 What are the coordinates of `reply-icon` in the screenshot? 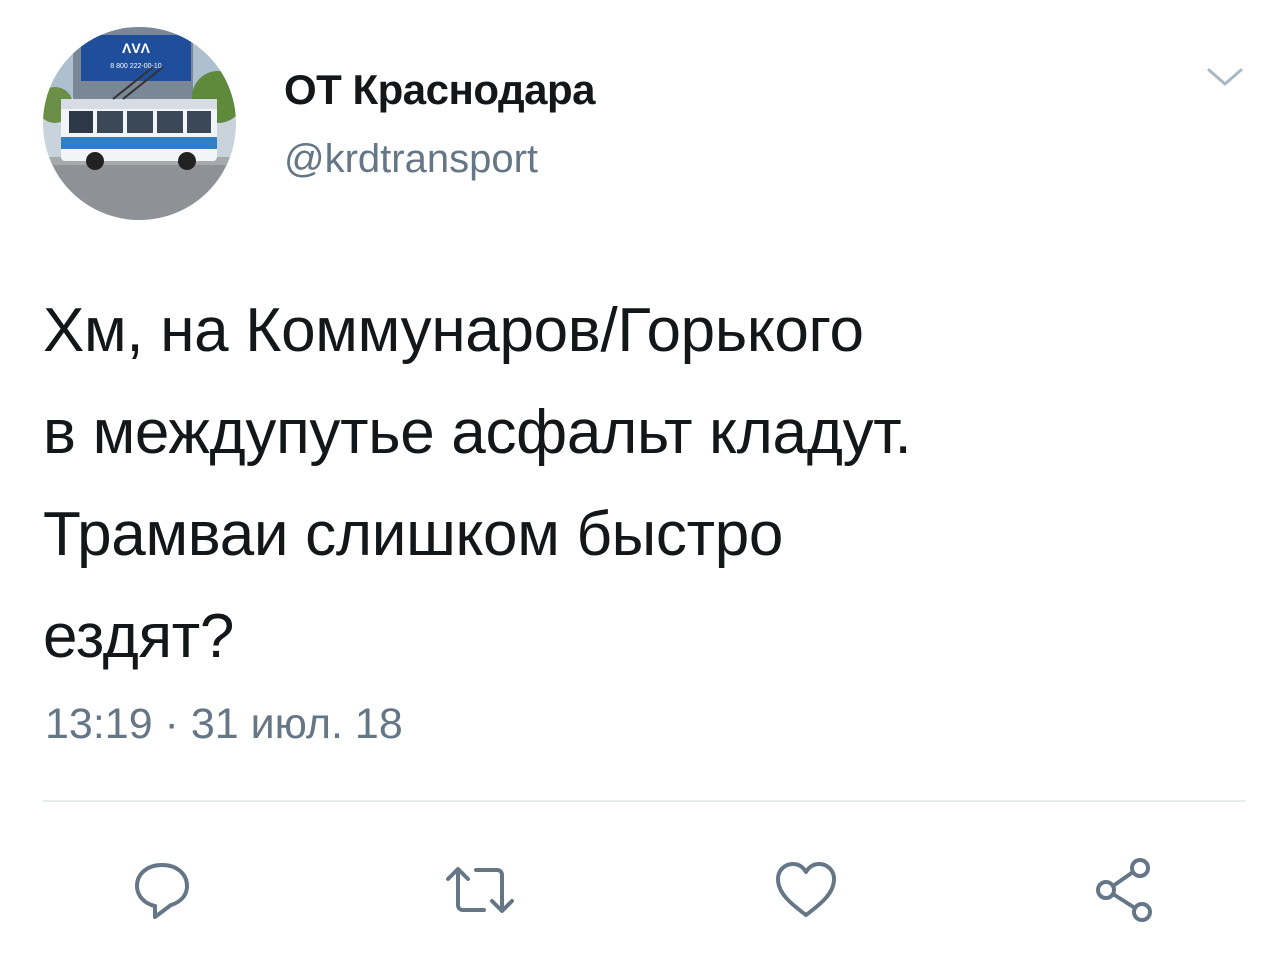 It's located at (162, 891).